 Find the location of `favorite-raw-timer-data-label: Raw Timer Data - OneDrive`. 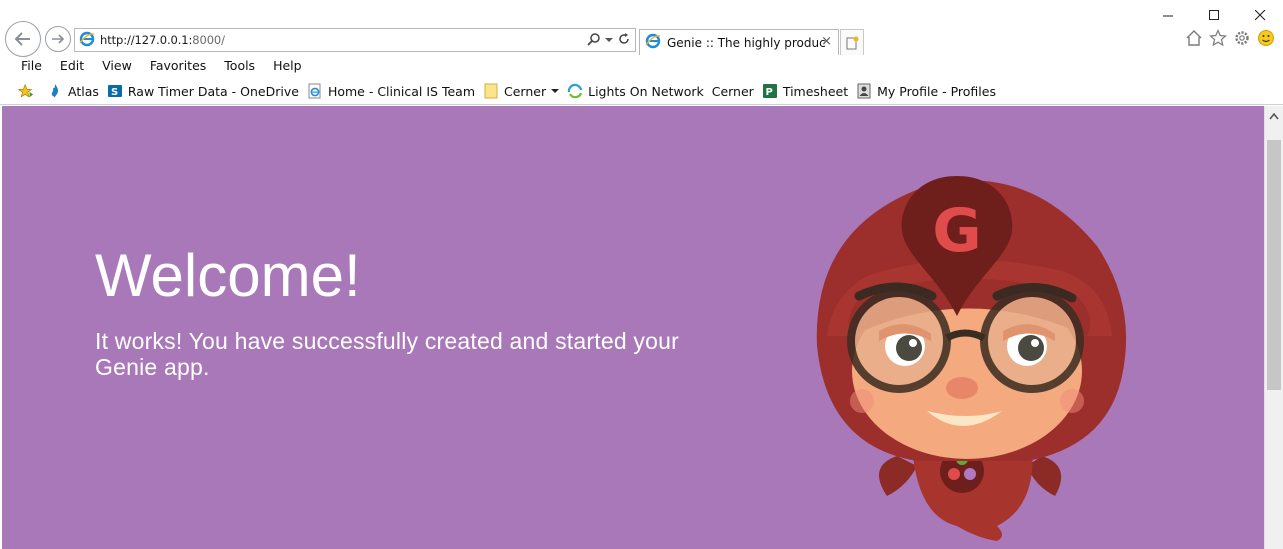

favorite-raw-timer-data-label: Raw Timer Data - OneDrive is located at coordinates (213, 91).